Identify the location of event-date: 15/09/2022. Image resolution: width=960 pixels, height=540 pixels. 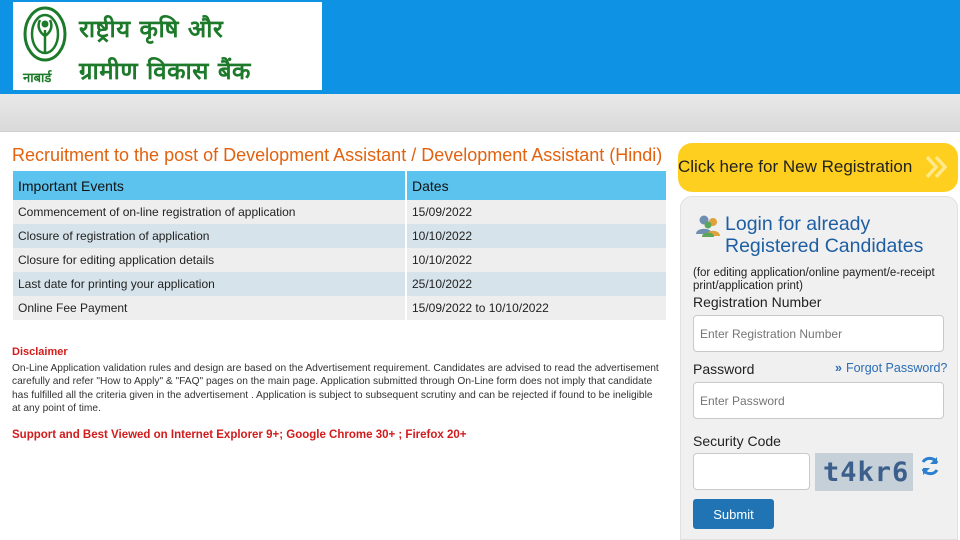
(537, 212).